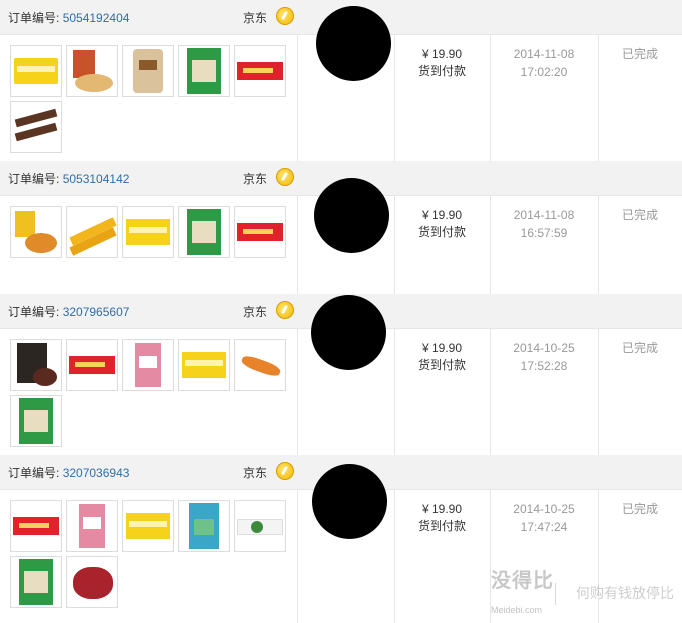 This screenshot has height=623, width=682. I want to click on dried-fruit-icon, so click(45, 377).